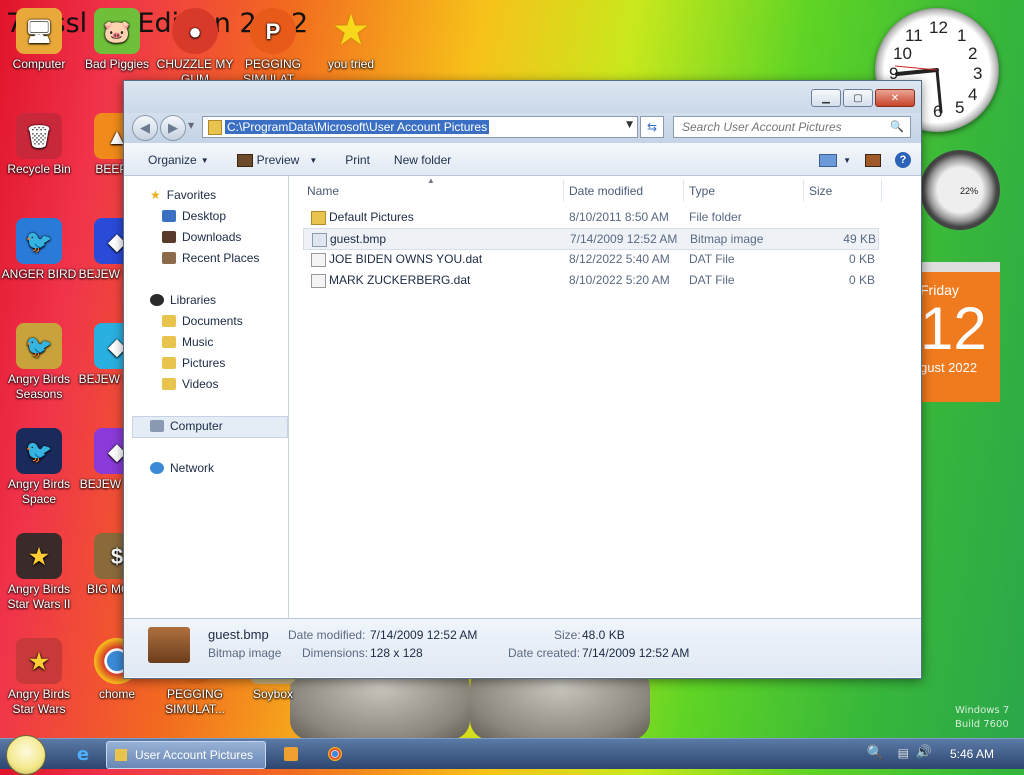 The height and width of the screenshot is (775, 1024). I want to click on nav-computer: Computer, so click(186, 426).